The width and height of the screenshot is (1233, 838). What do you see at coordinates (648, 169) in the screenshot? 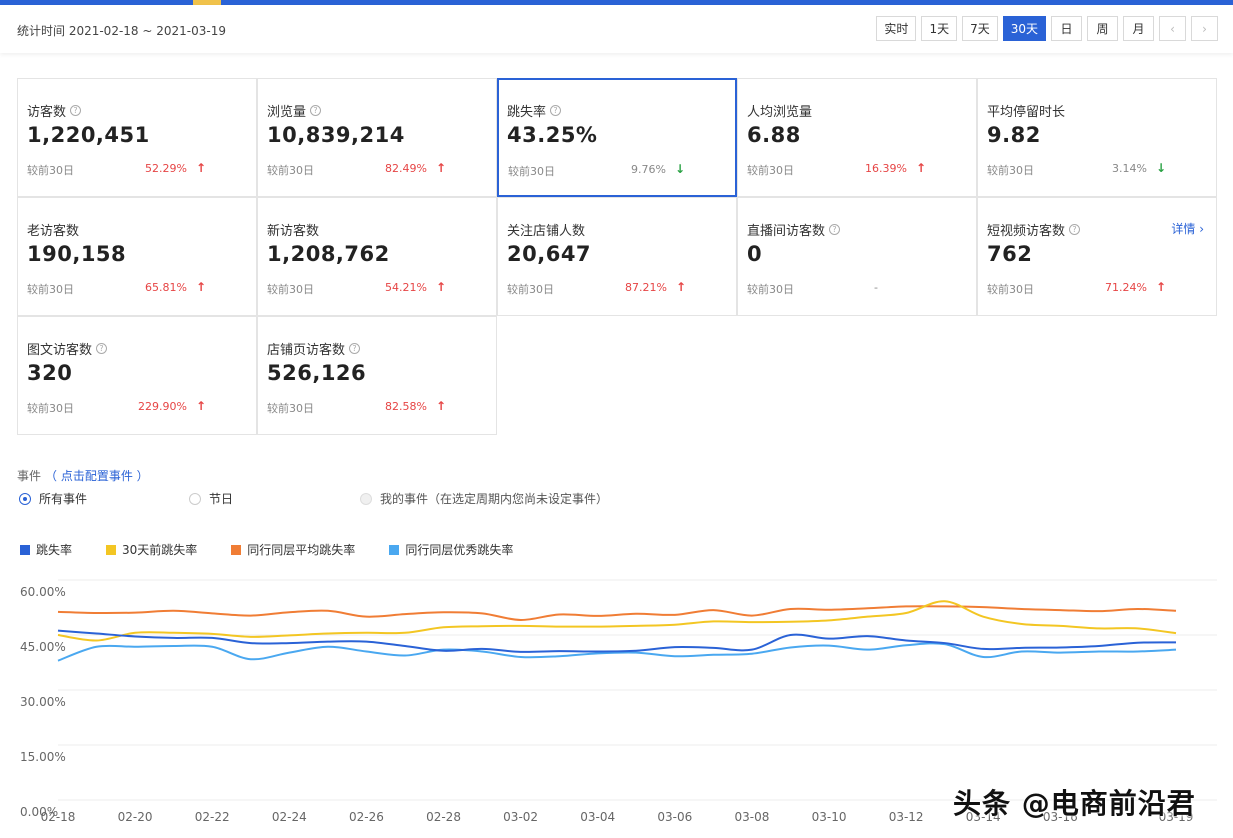
I see `metric-change-pct: 9.76%` at bounding box center [648, 169].